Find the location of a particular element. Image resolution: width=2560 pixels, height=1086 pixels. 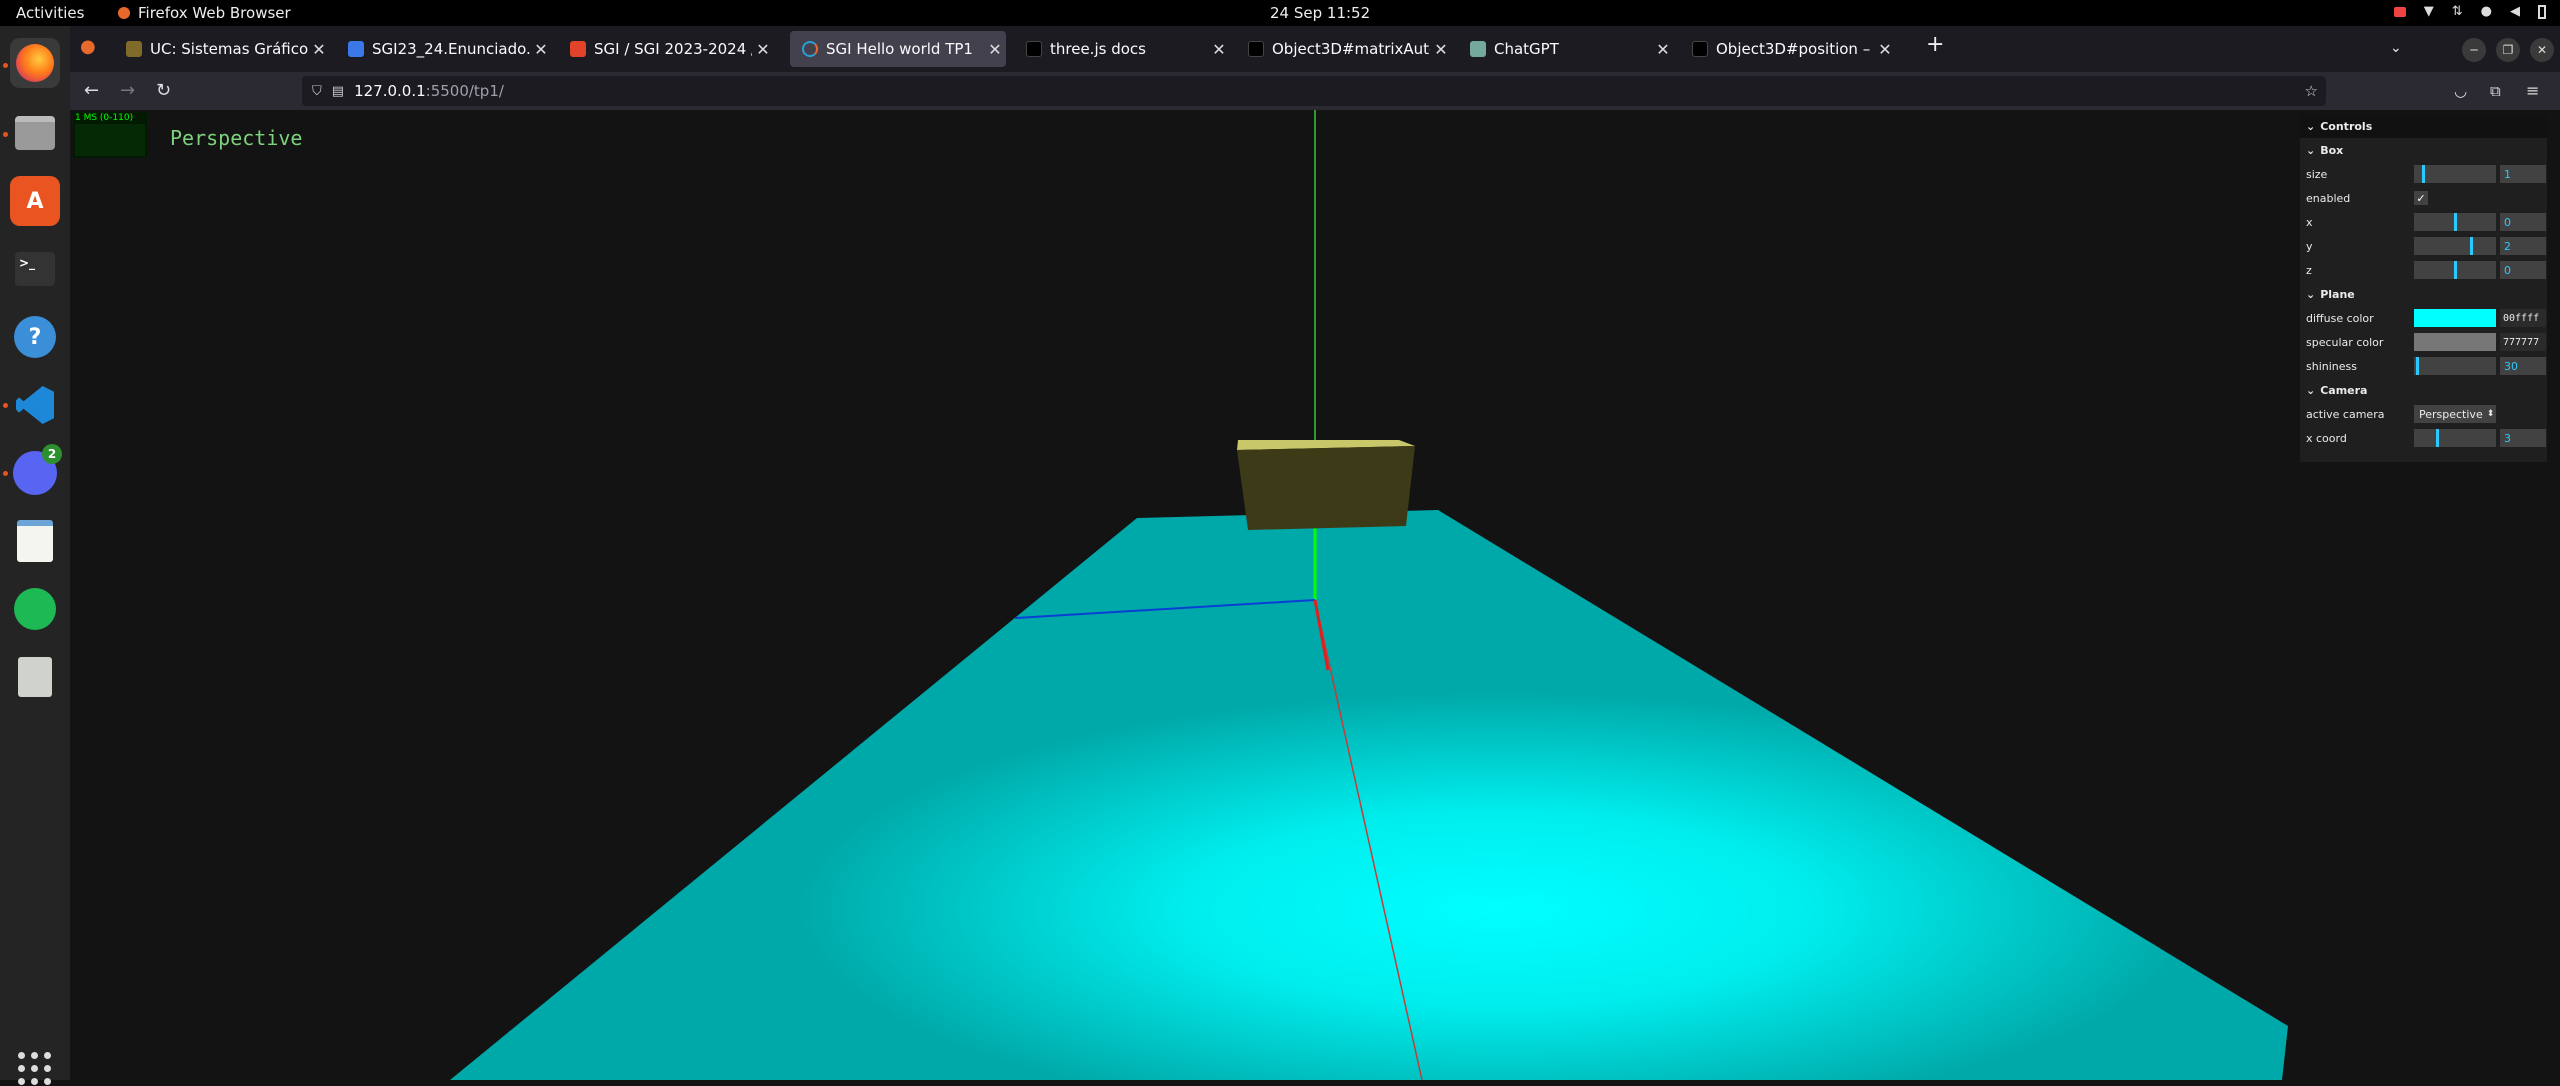

camera-folder-title: ⌄ Camera is located at coordinates (2423, 390).